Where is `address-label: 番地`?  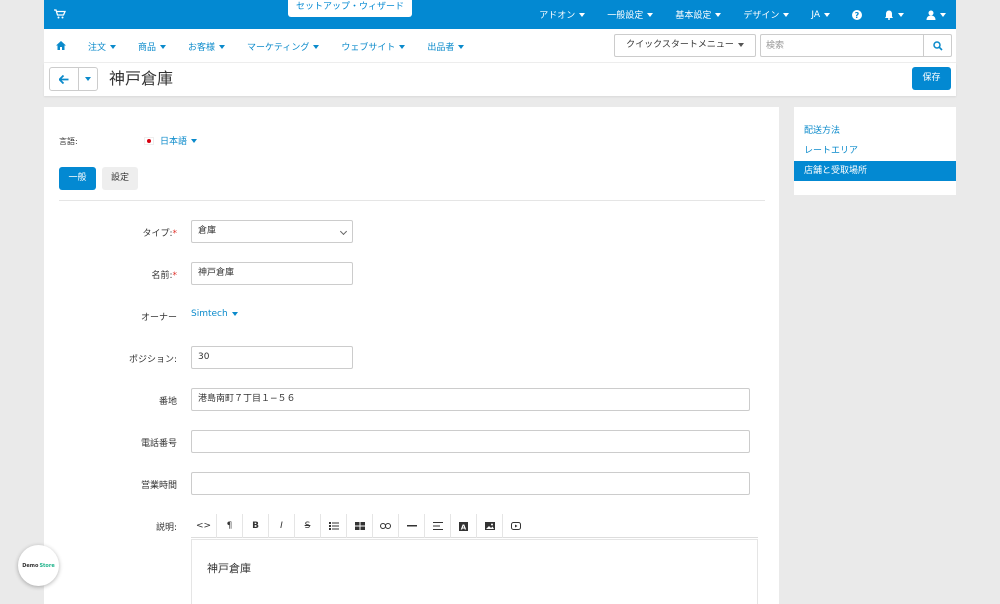
address-label: 番地 is located at coordinates (167, 402).